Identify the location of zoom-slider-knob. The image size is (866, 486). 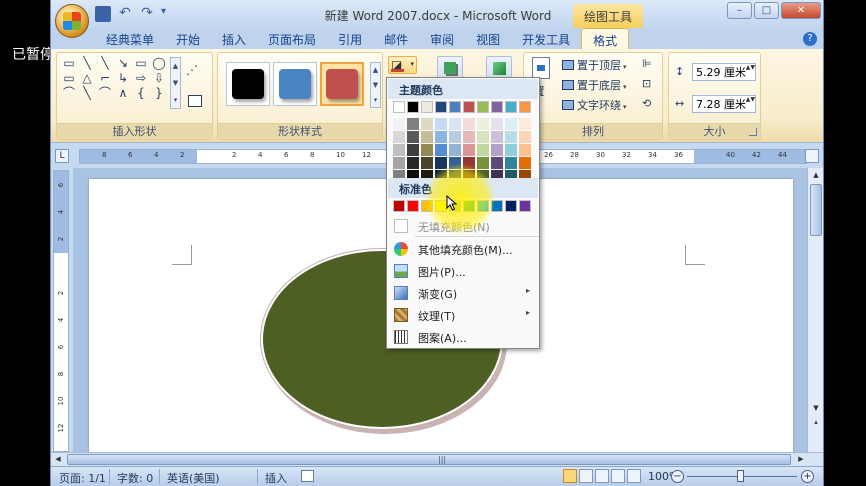
(740, 476).